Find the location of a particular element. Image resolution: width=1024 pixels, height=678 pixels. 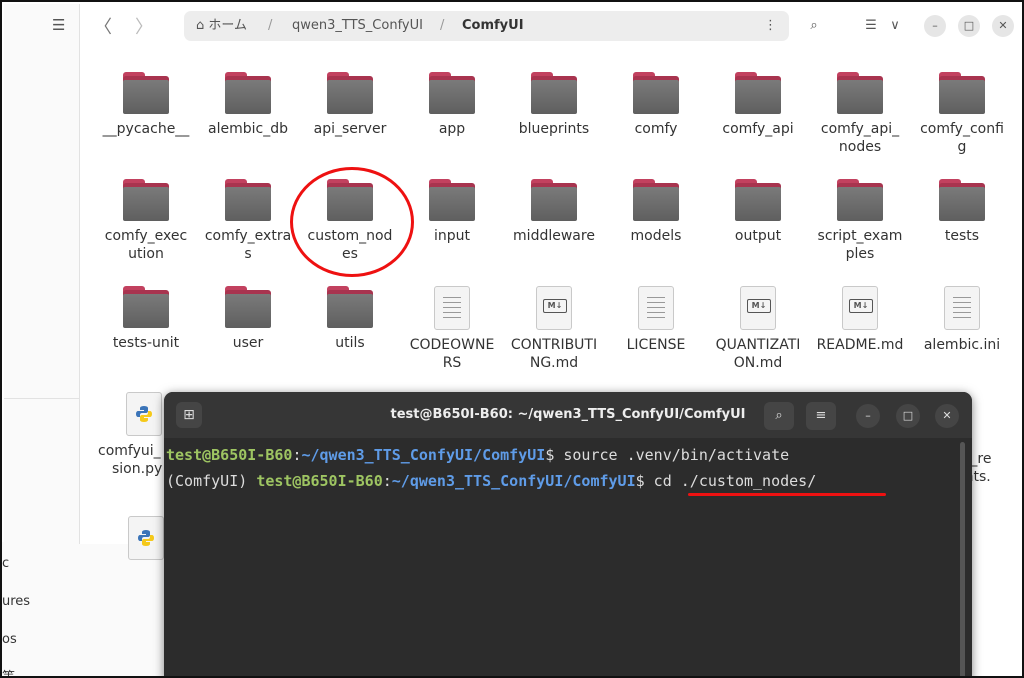

terminal-scrollbar is located at coordinates (962, 559).